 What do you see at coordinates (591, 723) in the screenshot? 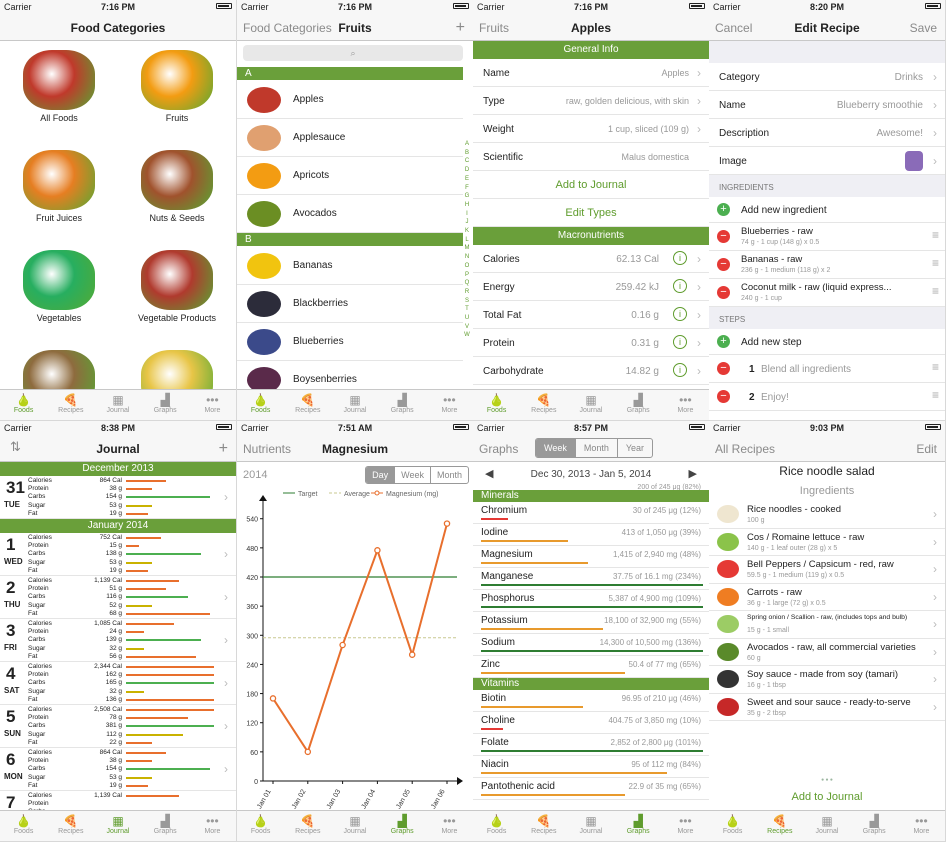
I see `nutrient-progress-row: Choline 404.75 of 3,850 mg (10%)` at bounding box center [591, 723].